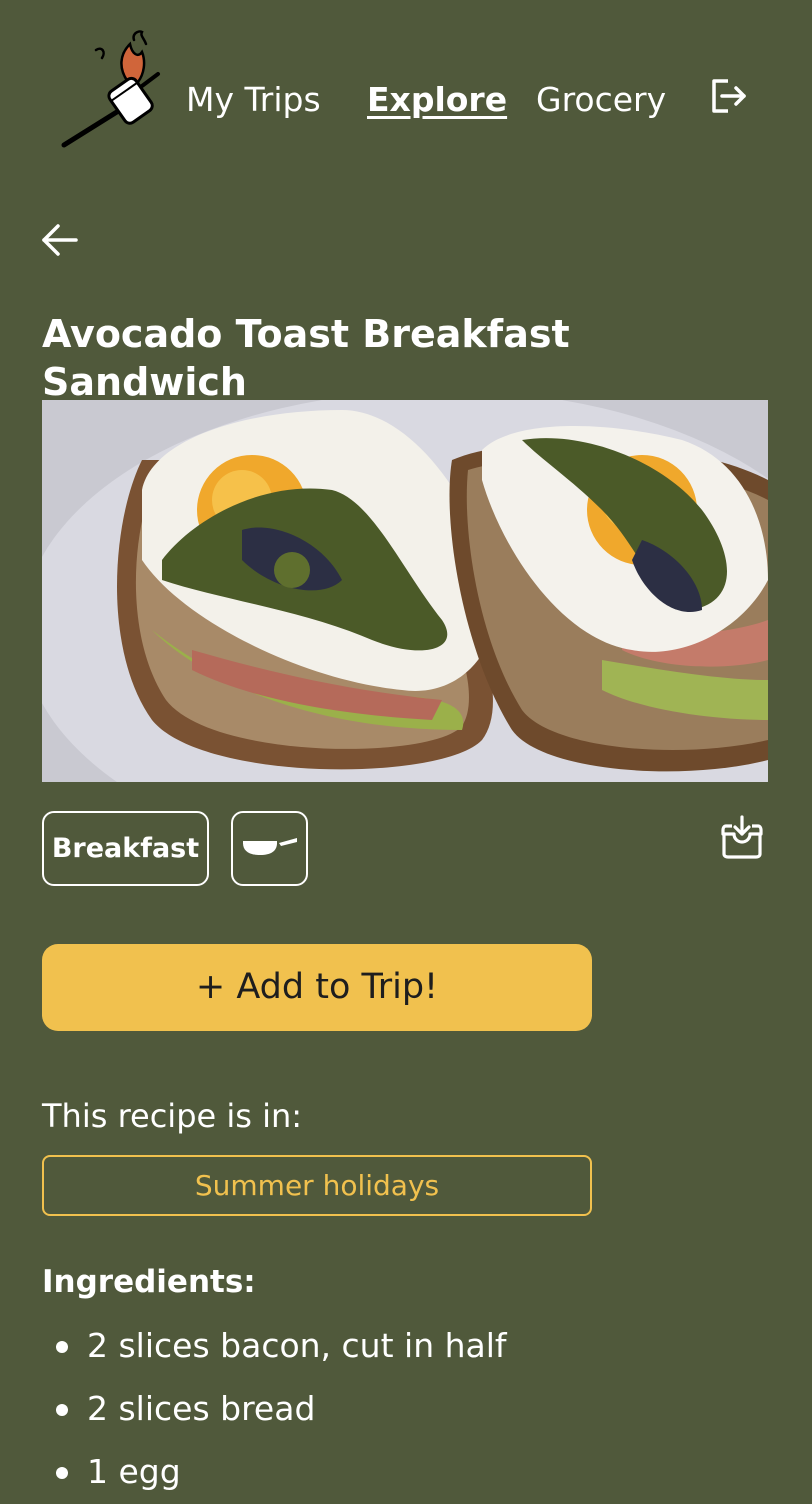 The image size is (812, 1504). What do you see at coordinates (172, 1116) in the screenshot?
I see `recipe-in-label: This recipe is in:` at bounding box center [172, 1116].